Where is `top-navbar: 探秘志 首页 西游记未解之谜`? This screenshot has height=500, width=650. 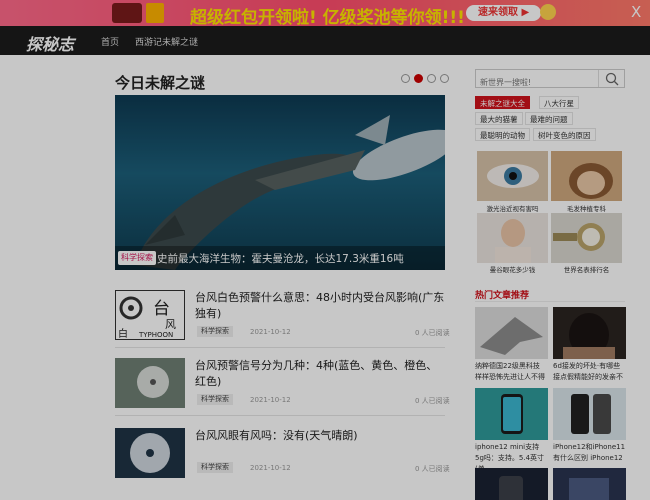
top-navbar: 探秘志 首页 西游记未解之谜 is located at coordinates (325, 40).